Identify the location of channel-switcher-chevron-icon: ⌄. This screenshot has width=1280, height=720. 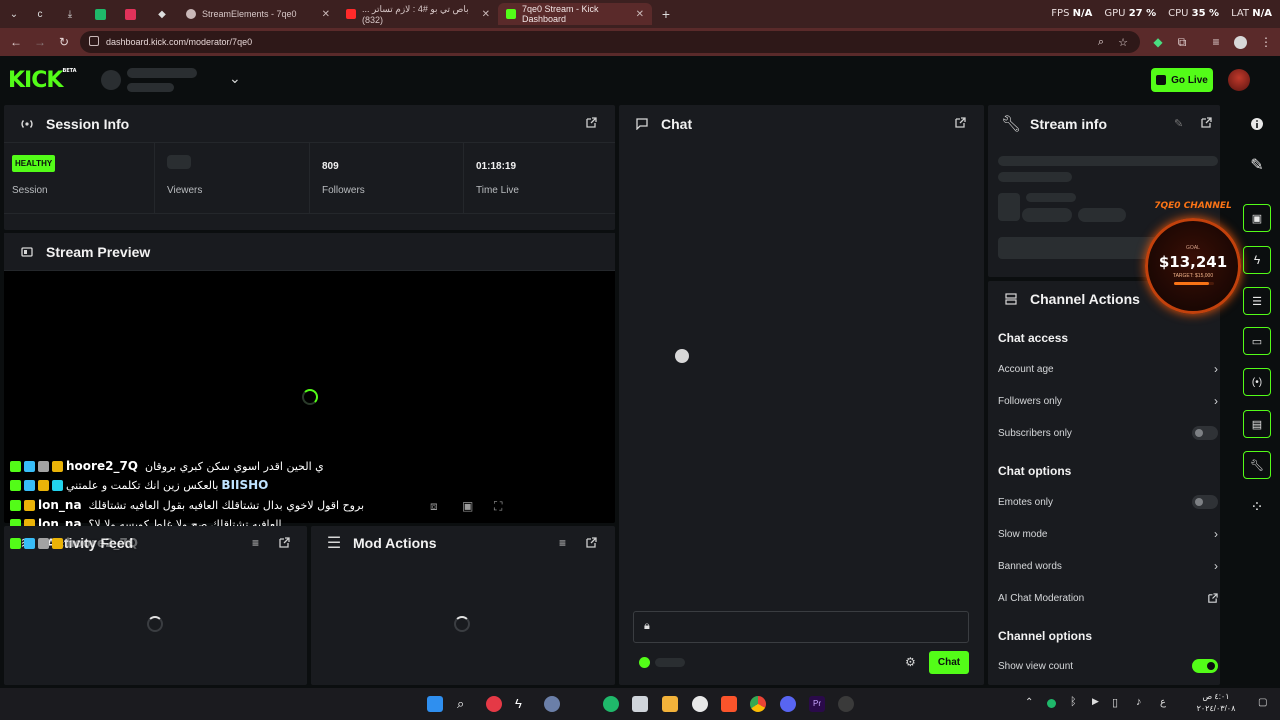
(235, 78).